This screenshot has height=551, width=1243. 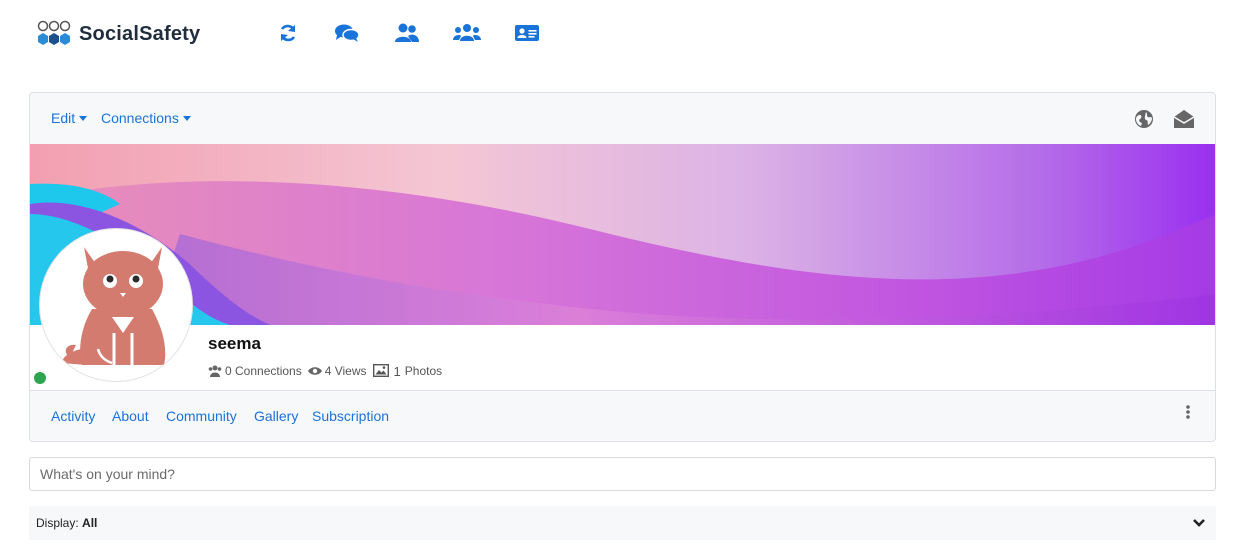 I want to click on photos-stat: 1 Photos, so click(x=407, y=371).